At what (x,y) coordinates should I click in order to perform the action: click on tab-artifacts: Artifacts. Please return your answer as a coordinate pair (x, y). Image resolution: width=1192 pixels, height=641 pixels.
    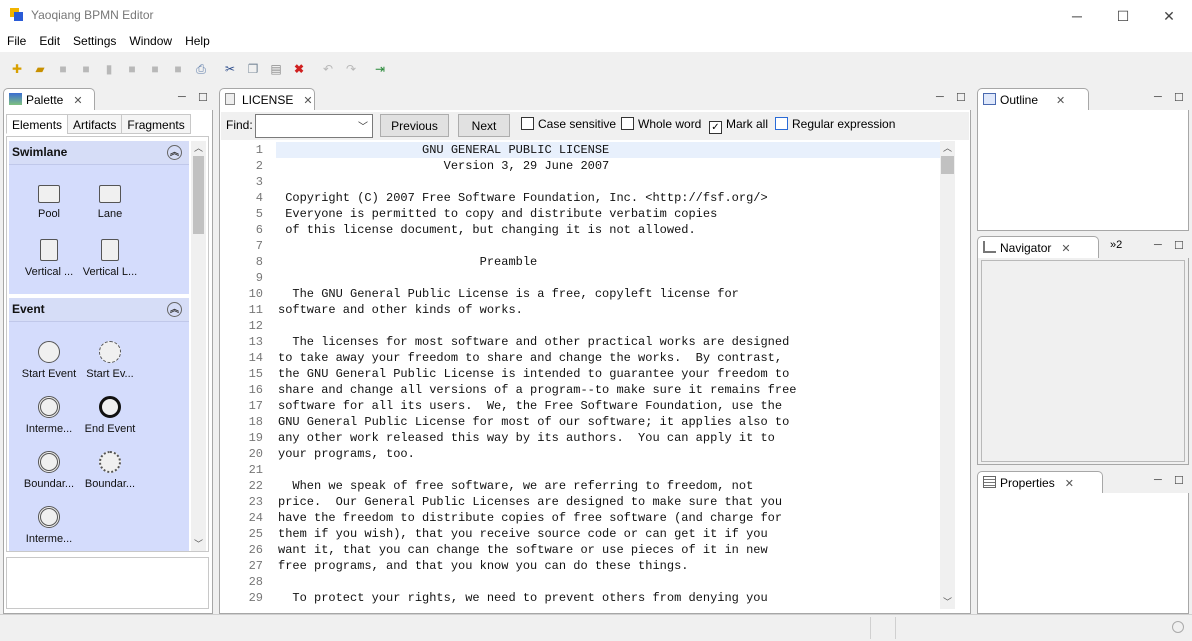
    Looking at the image, I should click on (95, 124).